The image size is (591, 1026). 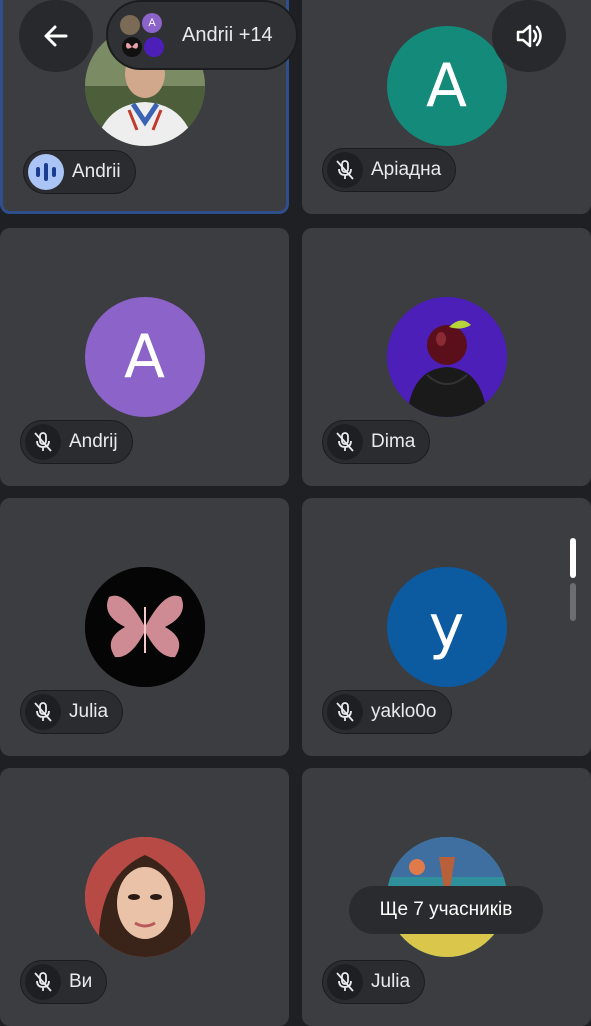 I want to click on participant-mini-avatars: A, so click(x=144, y=35).